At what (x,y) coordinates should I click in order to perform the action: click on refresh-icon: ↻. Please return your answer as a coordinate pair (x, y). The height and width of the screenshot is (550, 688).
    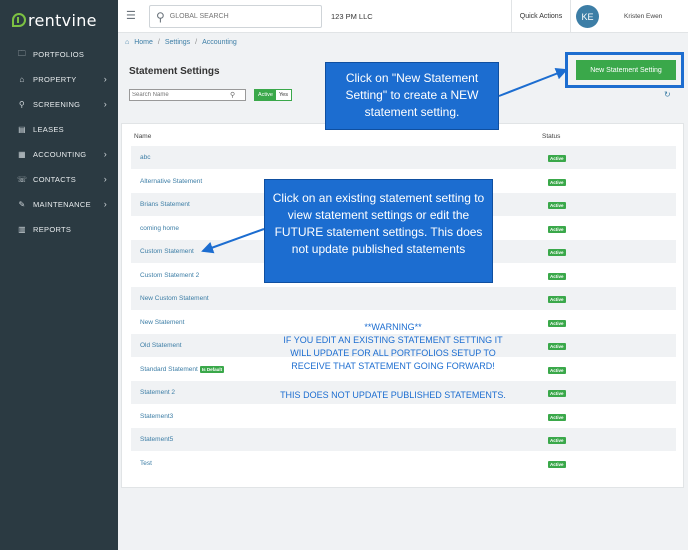
    Looking at the image, I should click on (667, 94).